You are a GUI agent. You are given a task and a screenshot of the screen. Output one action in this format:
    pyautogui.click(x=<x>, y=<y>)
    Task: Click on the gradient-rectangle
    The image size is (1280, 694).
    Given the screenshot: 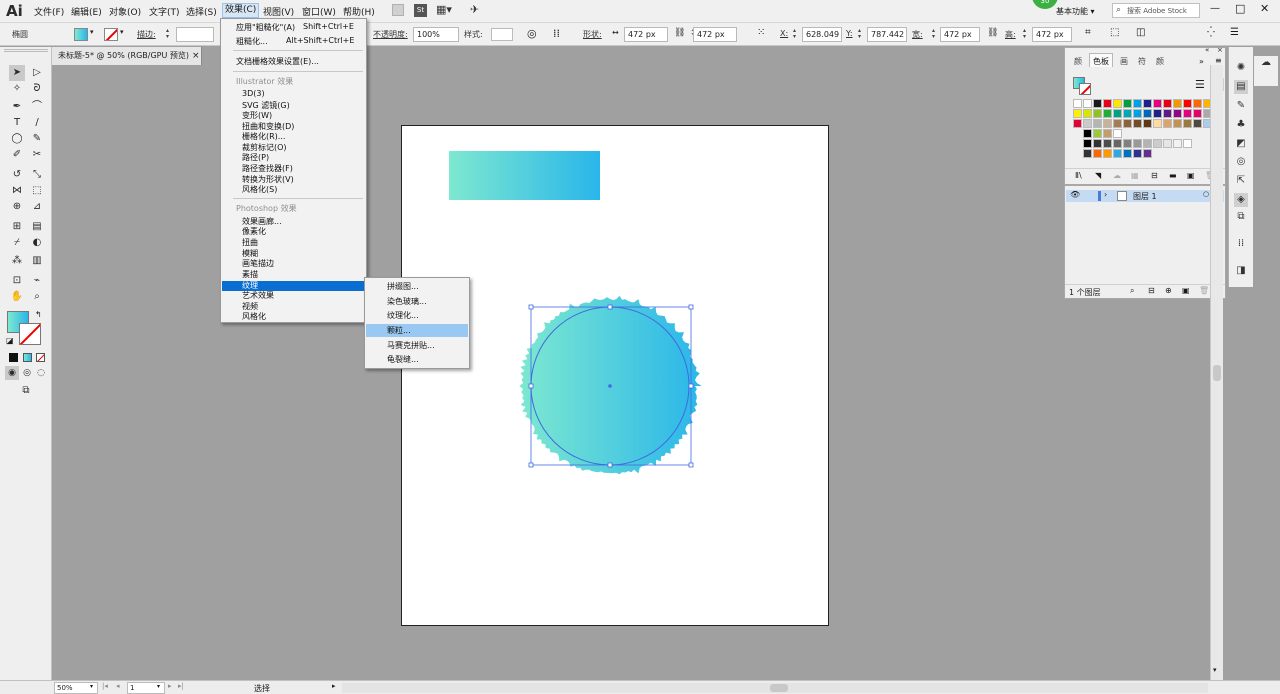 What is the action you would take?
    pyautogui.click(x=524, y=175)
    